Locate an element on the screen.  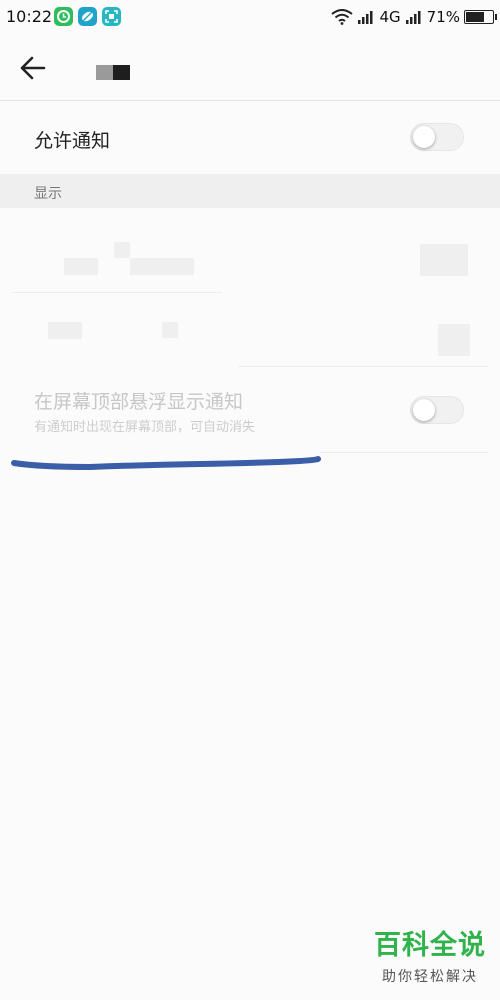
teal-leaf-app-icon is located at coordinates (87, 16).